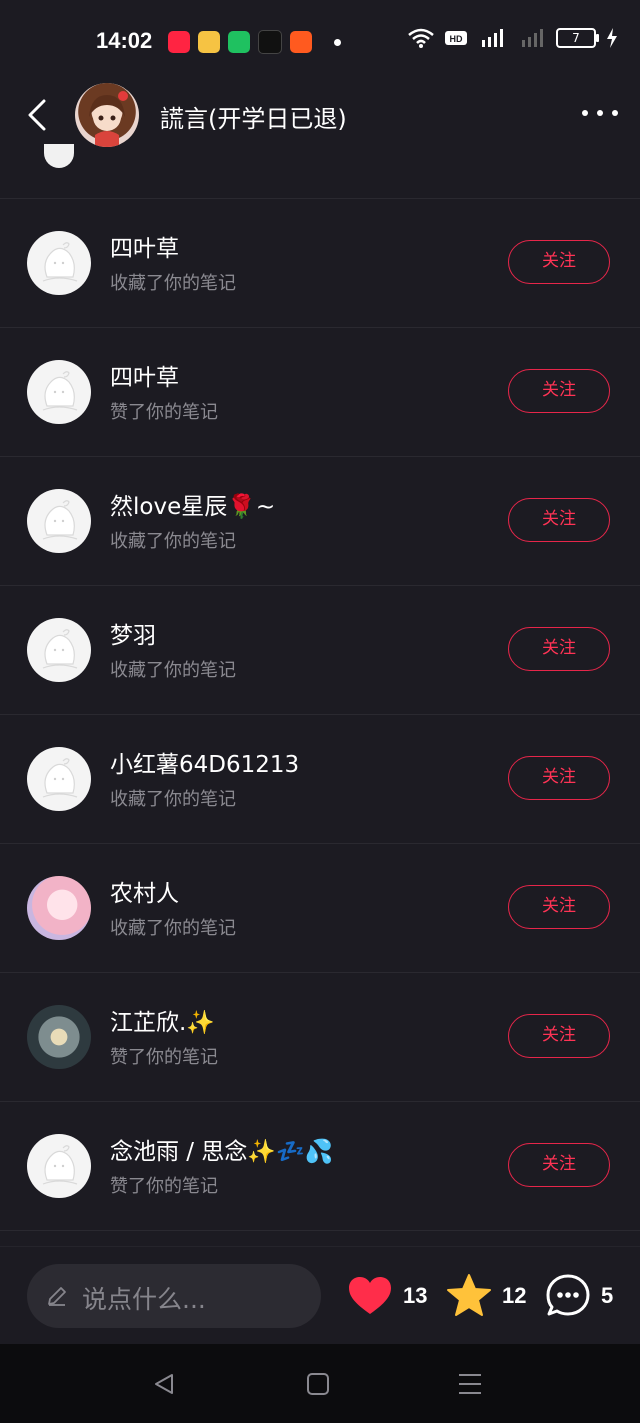  Describe the element at coordinates (162, 1020) in the screenshot. I see `user-name: 江芷欣.✨` at that location.